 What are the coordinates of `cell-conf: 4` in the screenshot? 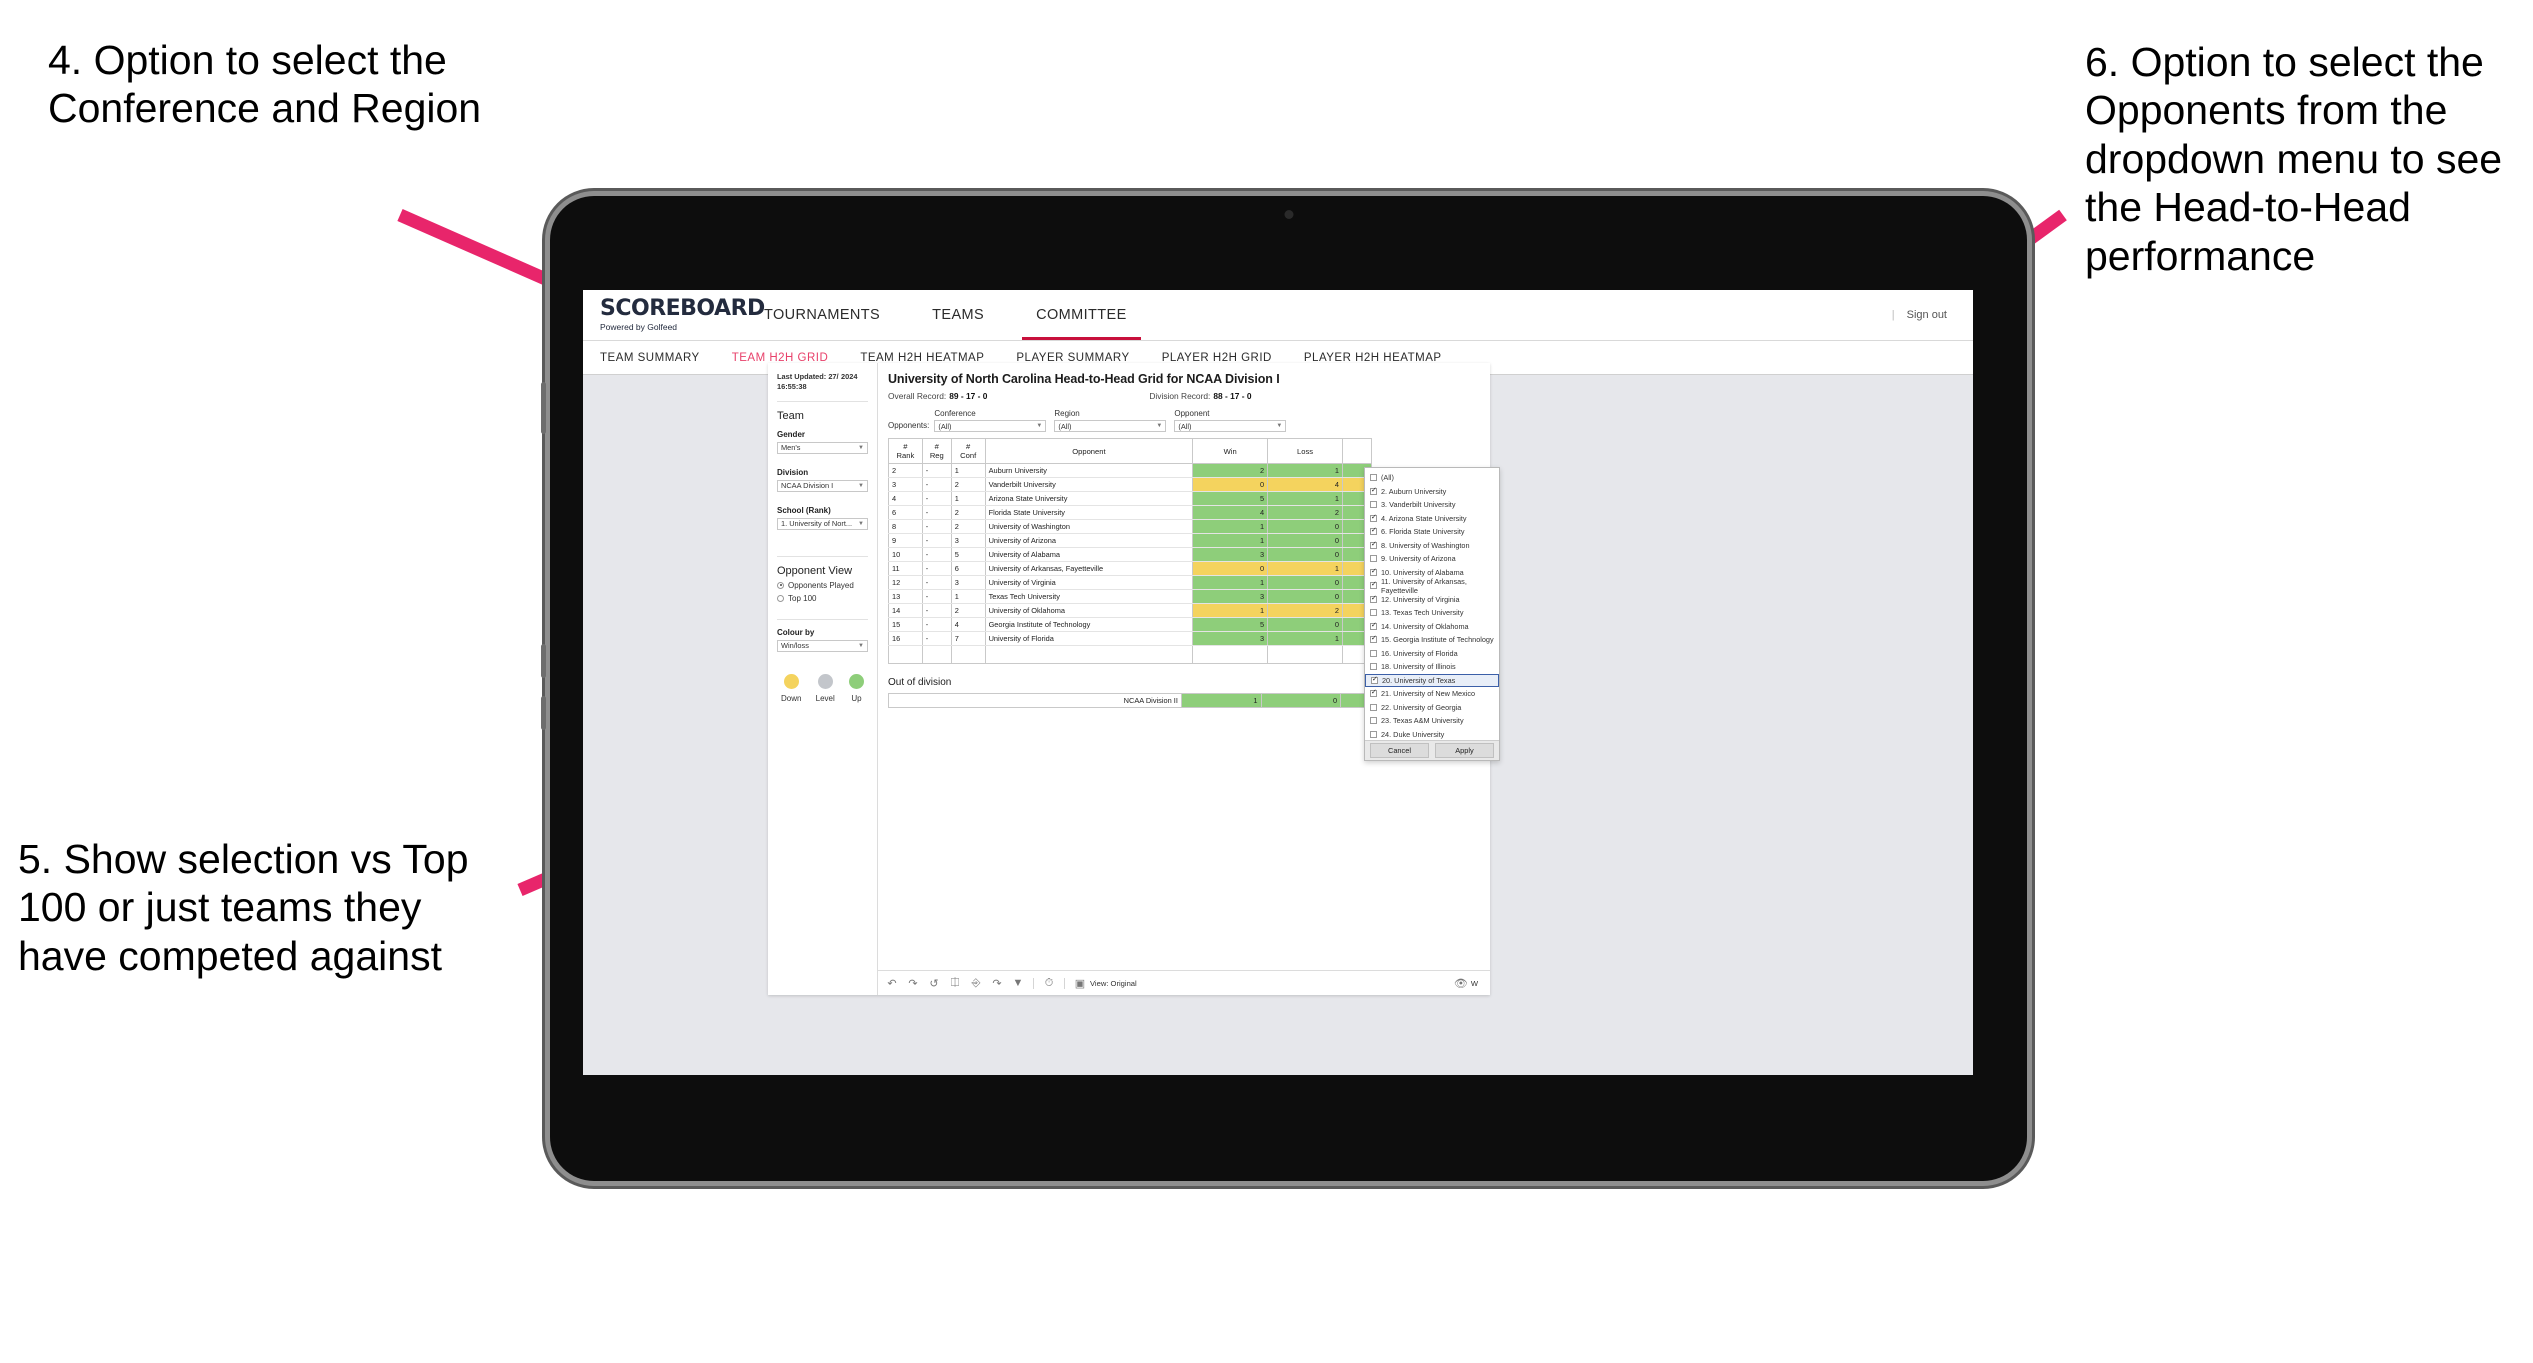 It's located at (968, 624).